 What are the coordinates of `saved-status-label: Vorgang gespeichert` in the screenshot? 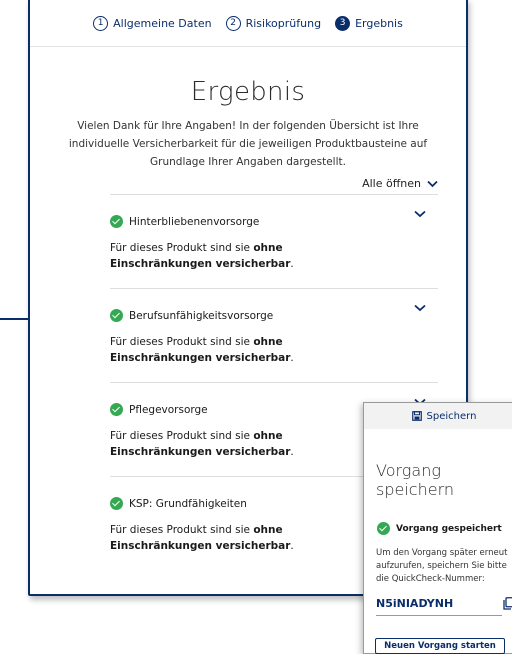 It's located at (449, 528).